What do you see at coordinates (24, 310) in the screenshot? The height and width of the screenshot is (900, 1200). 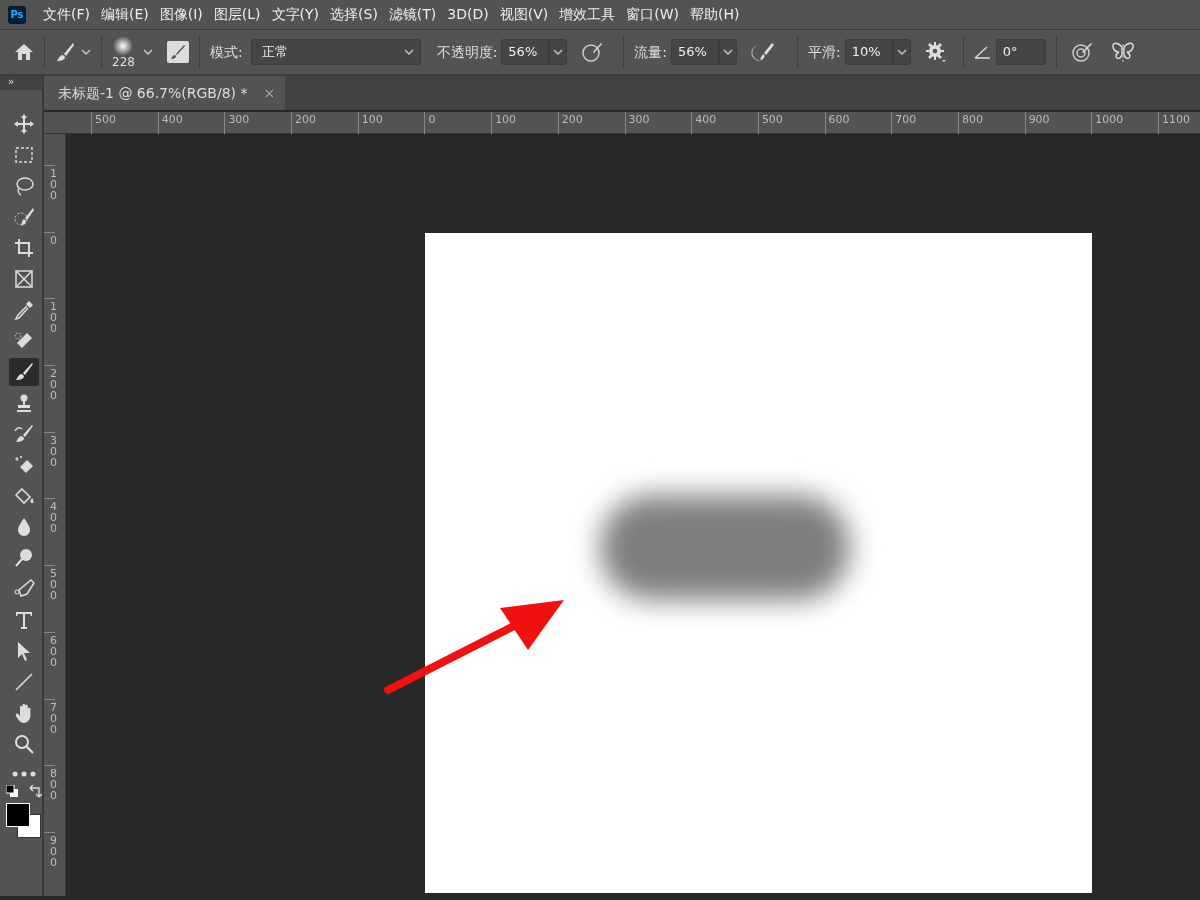 I see `eyedropper-icon` at bounding box center [24, 310].